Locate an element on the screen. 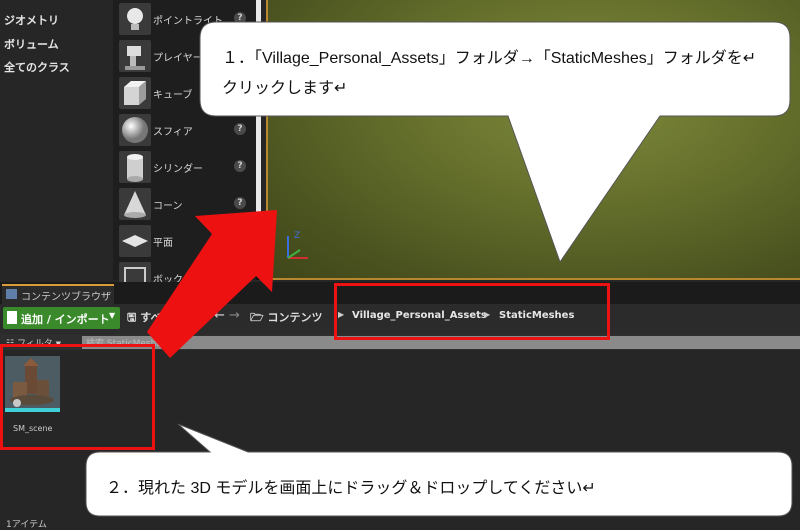  step2-text: ２．現れた 3D モデルを画面上にドラッグ＆ドロップしてください↵ is located at coordinates (351, 488).